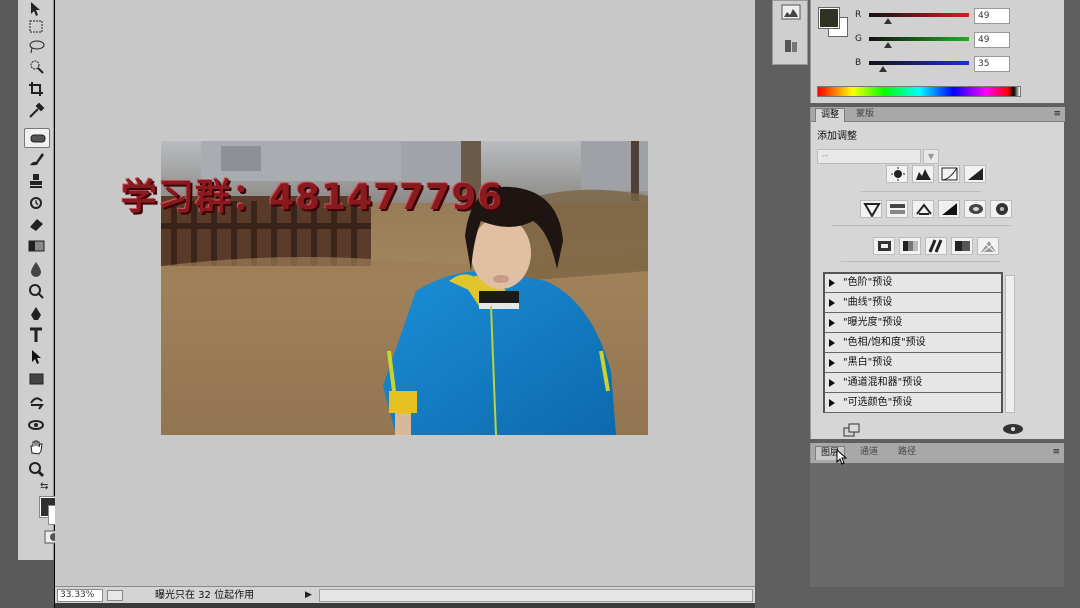  Describe the element at coordinates (36, 9) in the screenshot. I see `move-tool-icon` at that location.